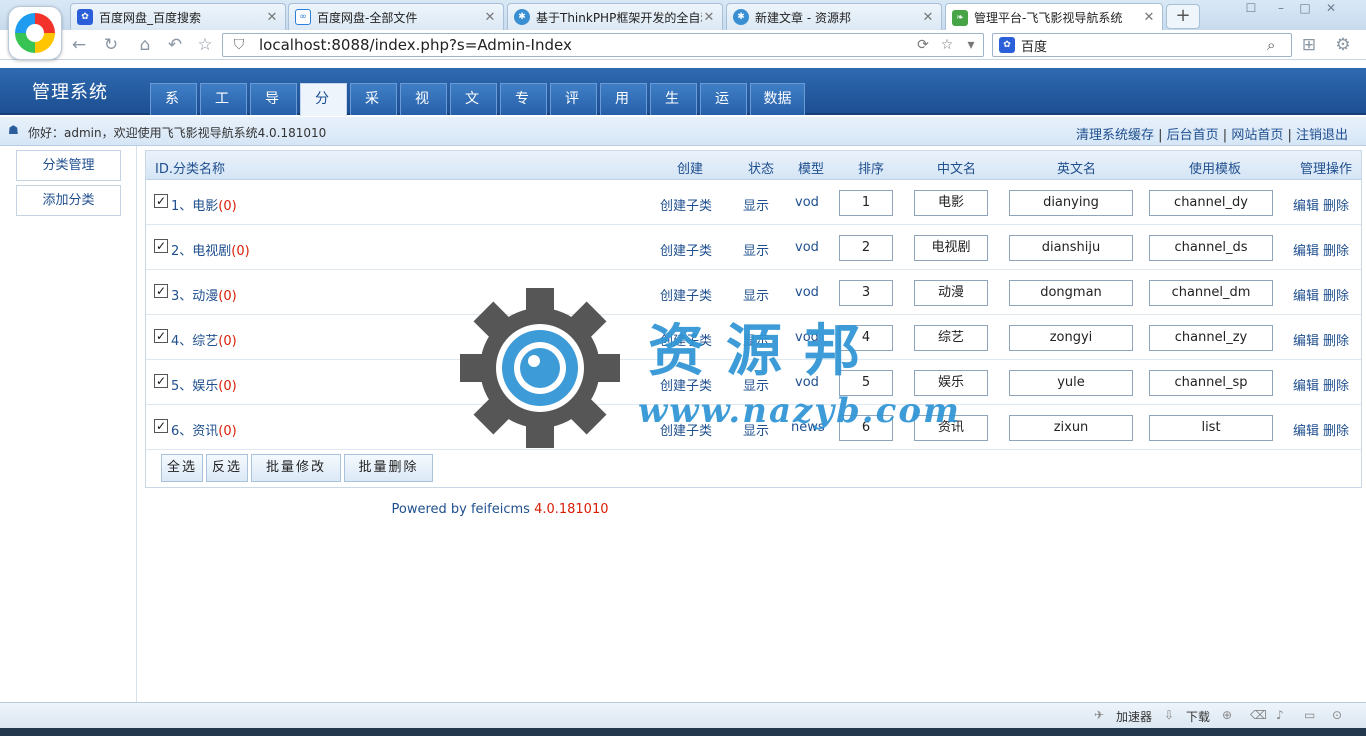 The width and height of the screenshot is (1366, 736). What do you see at coordinates (866, 338) in the screenshot?
I see `order-input: 4` at bounding box center [866, 338].